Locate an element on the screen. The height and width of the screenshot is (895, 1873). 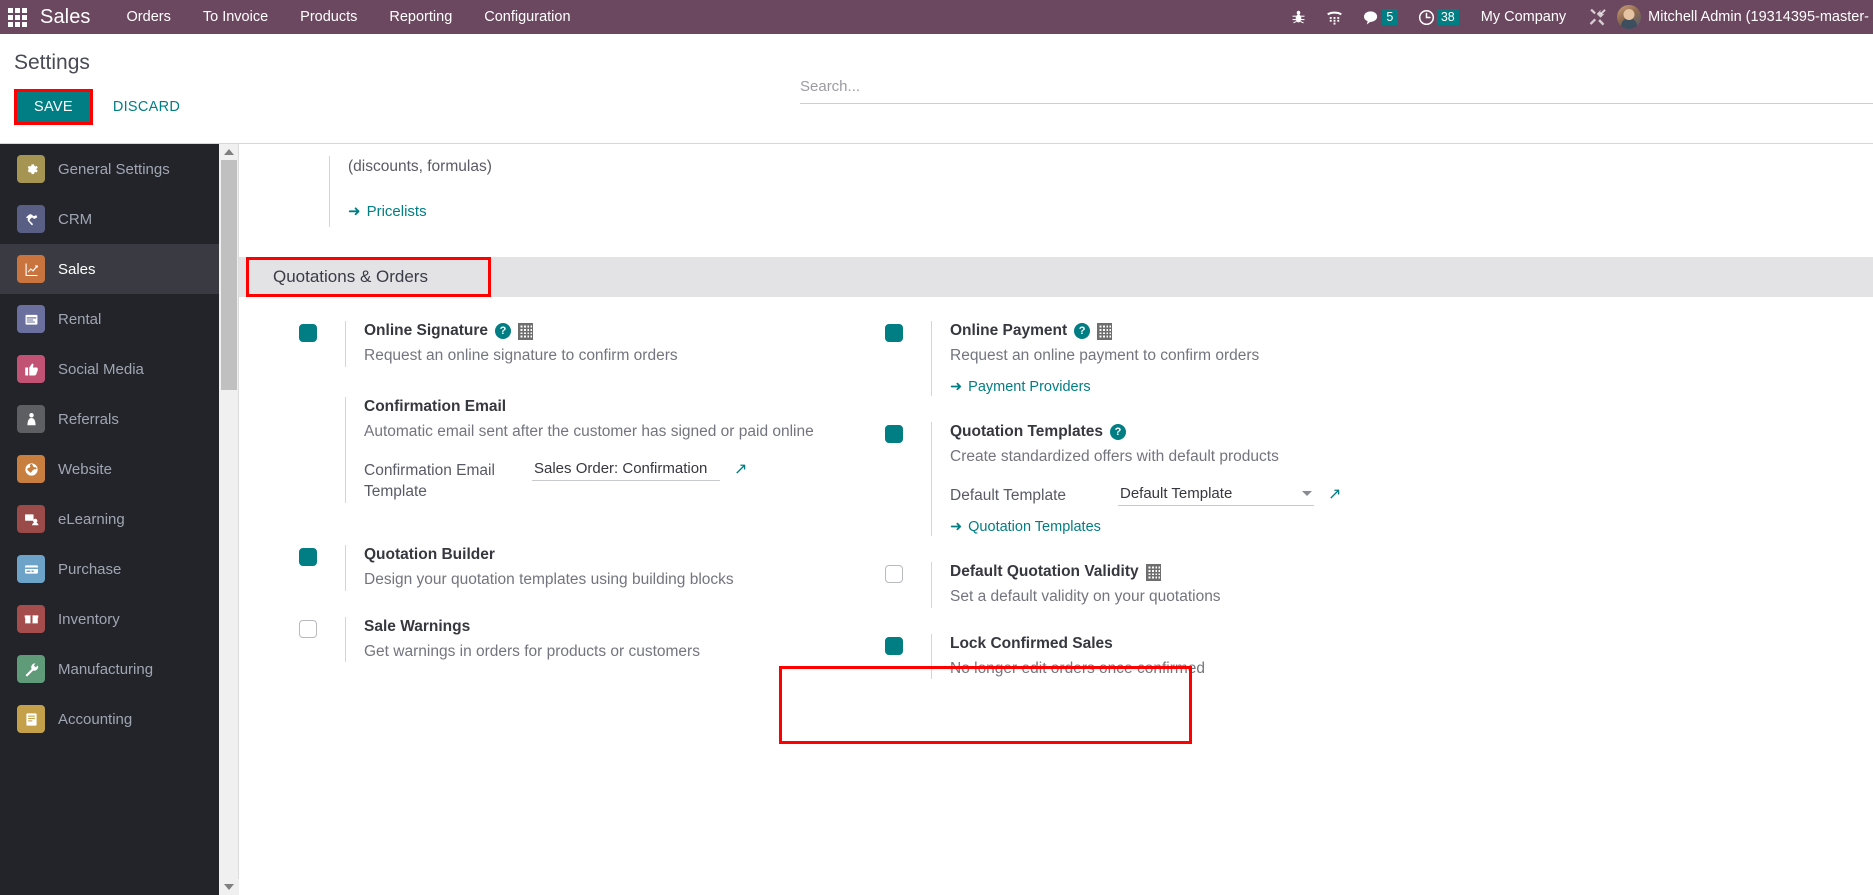
sidebar-item-rental: Rental is located at coordinates (109, 319).